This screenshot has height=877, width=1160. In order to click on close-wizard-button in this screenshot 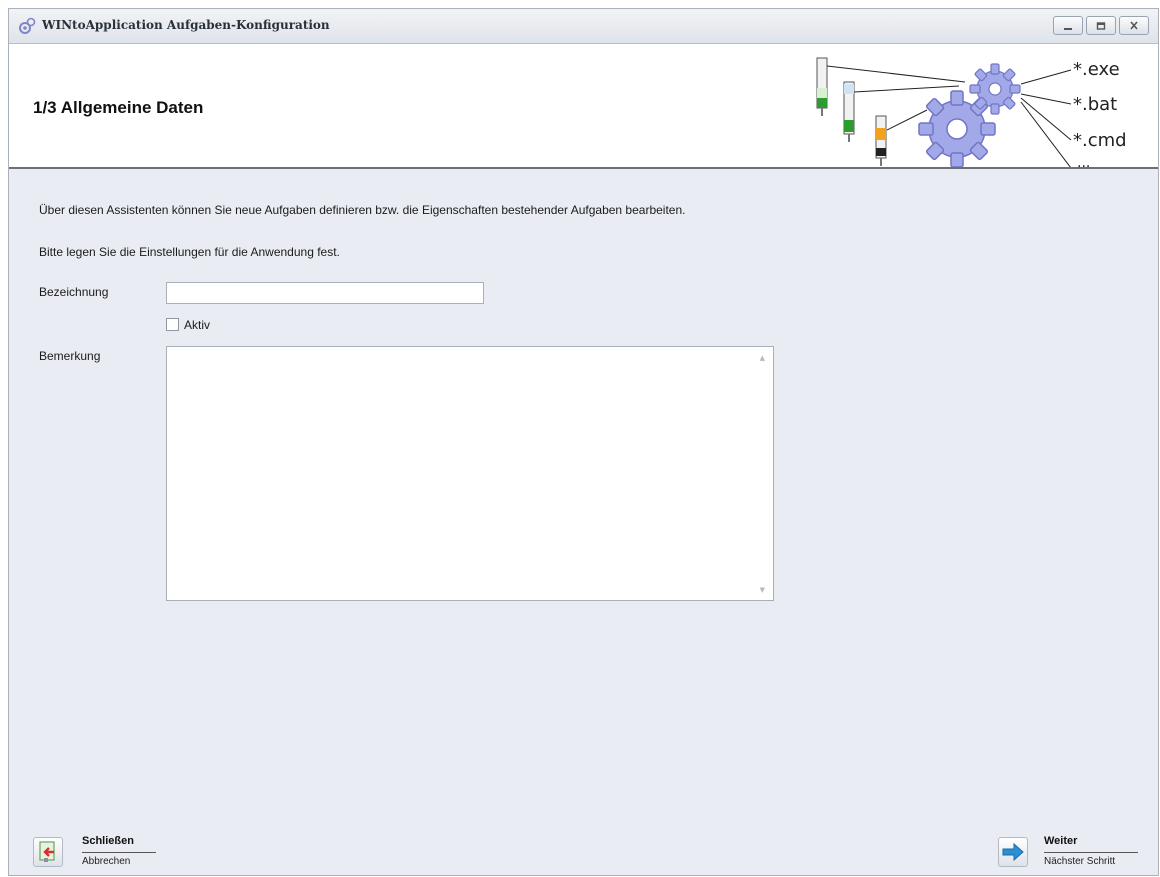, I will do `click(48, 852)`.